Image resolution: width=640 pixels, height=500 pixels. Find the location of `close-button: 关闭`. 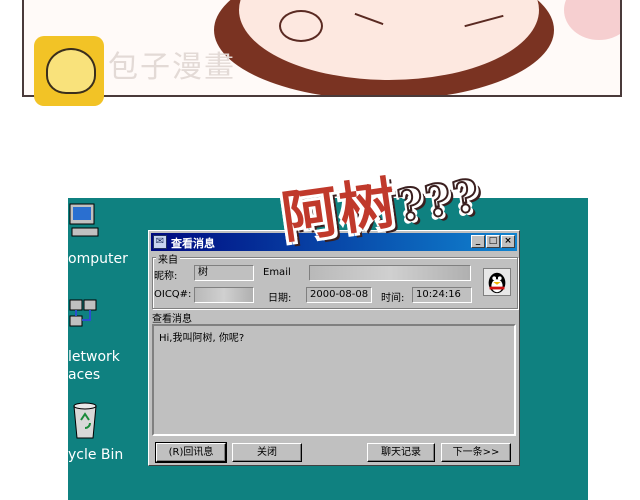

close-button: 关闭 is located at coordinates (267, 452).